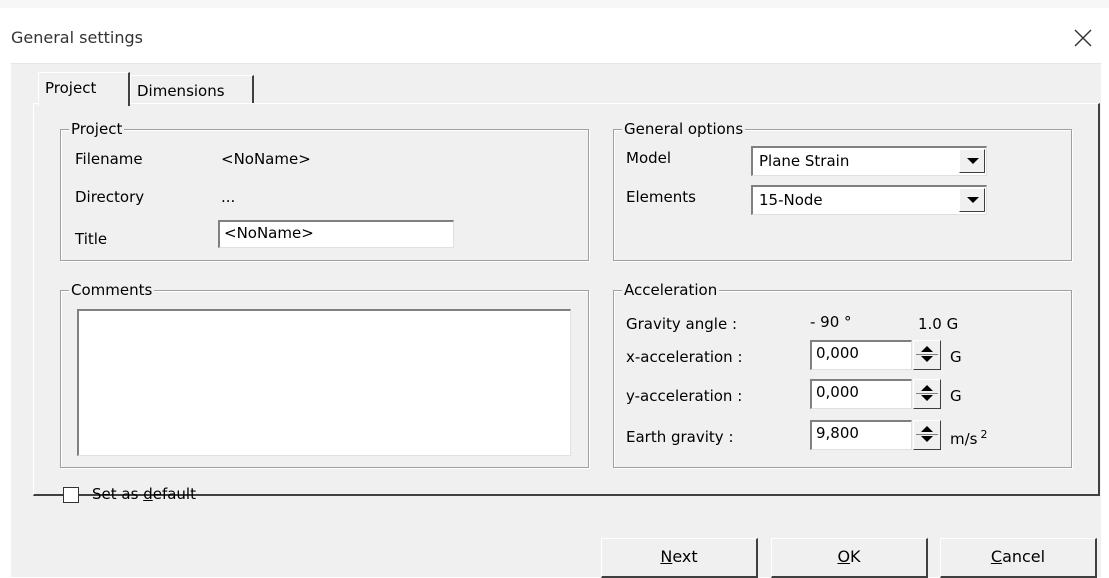 This screenshot has height=578, width=1109. What do you see at coordinates (1105, 320) in the screenshot?
I see `right-edge` at bounding box center [1105, 320].